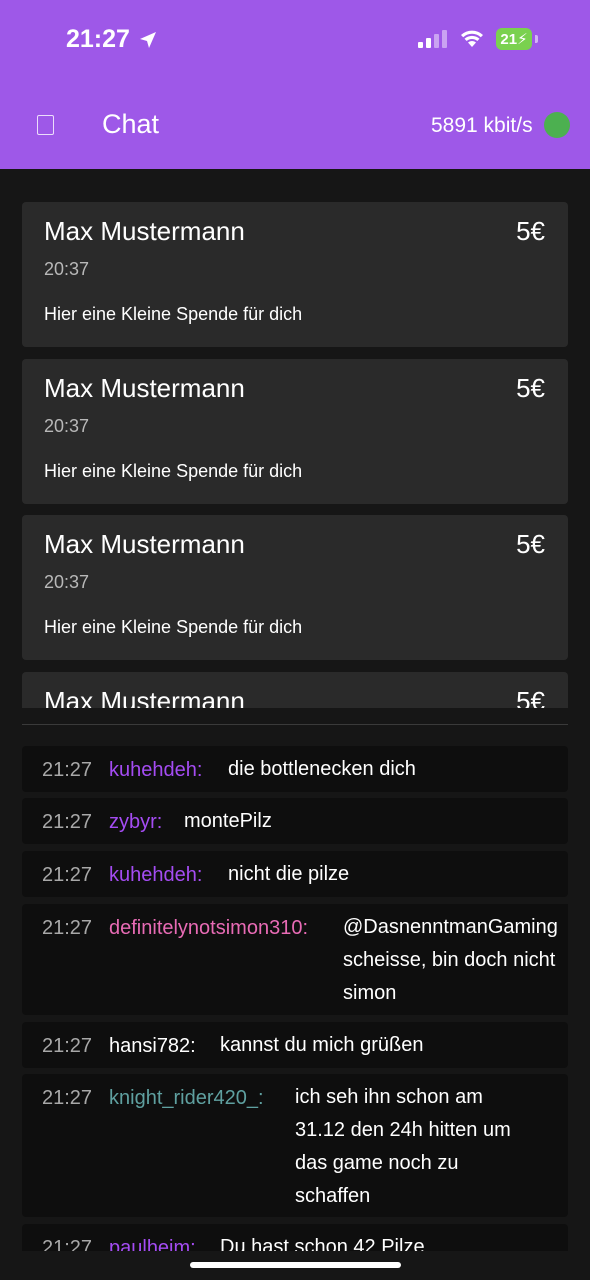 The width and height of the screenshot is (590, 1280). I want to click on chat-message: 21:27 paulheim: Du hast schon 42 Pilze, so click(295, 1237).